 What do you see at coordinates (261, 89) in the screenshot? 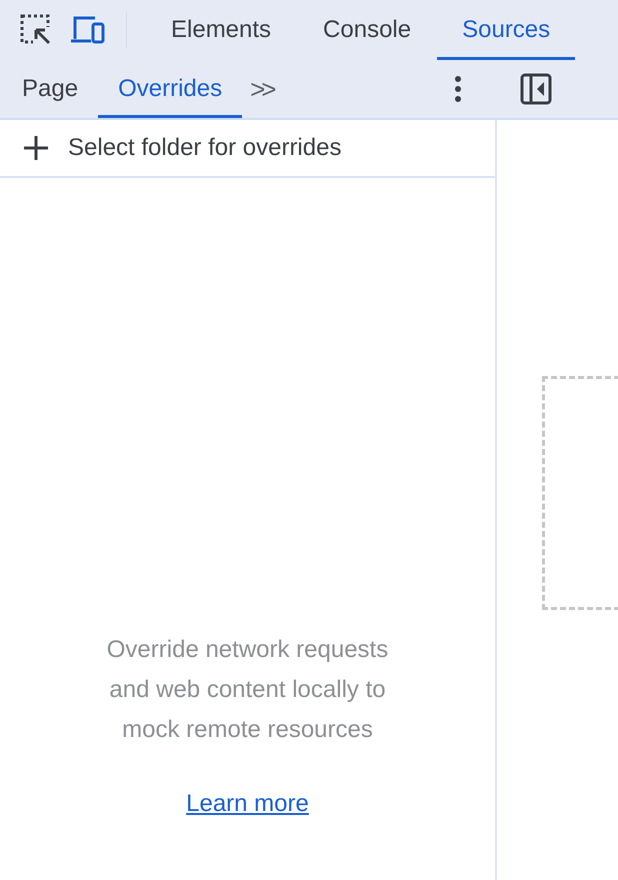
I see `more-tabs-button: >>` at bounding box center [261, 89].